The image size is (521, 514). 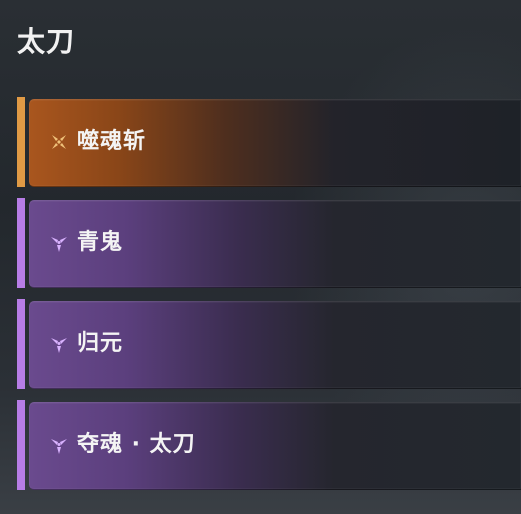 I want to click on section-title: 太刀, so click(x=46, y=41).